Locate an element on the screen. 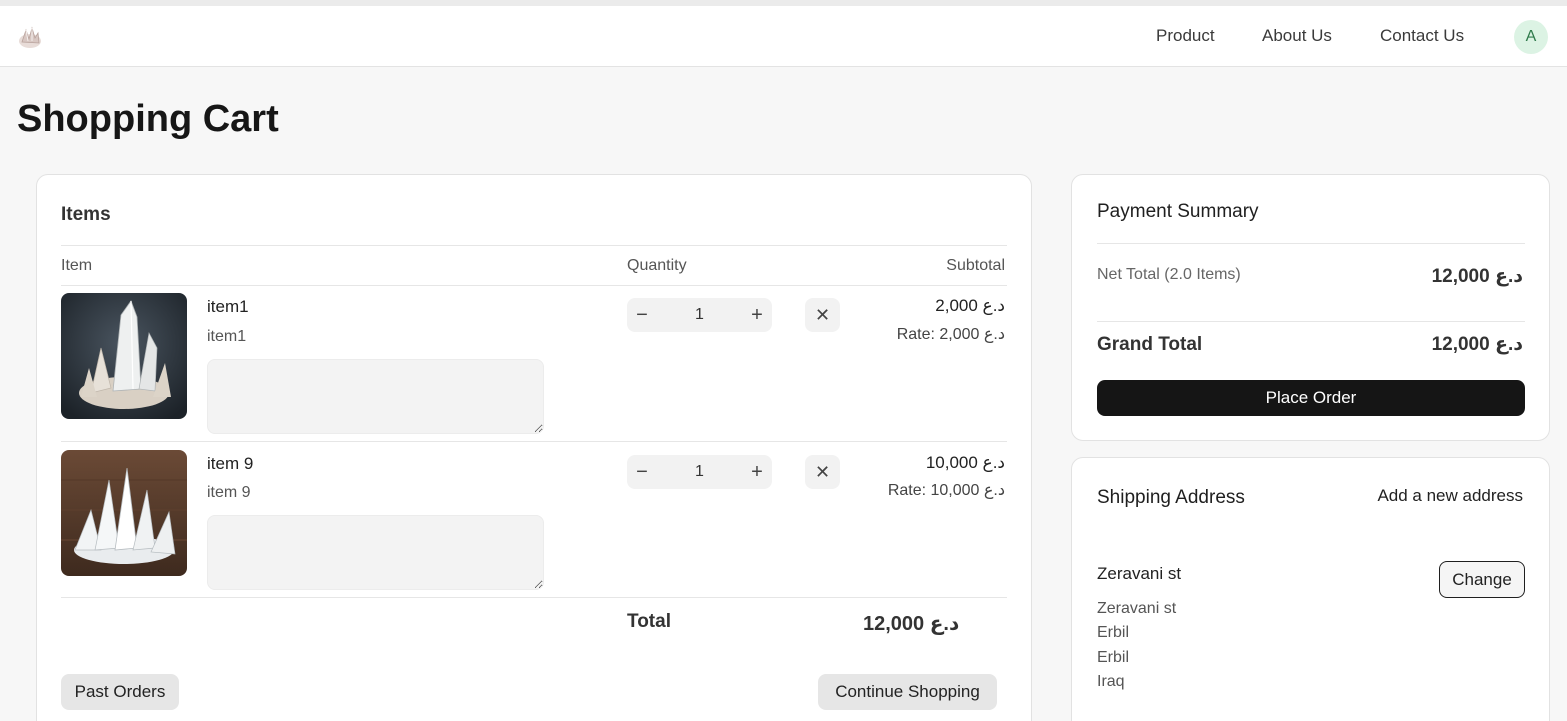 The width and height of the screenshot is (1567, 721). address-line: Zeravani st is located at coordinates (1137, 608).